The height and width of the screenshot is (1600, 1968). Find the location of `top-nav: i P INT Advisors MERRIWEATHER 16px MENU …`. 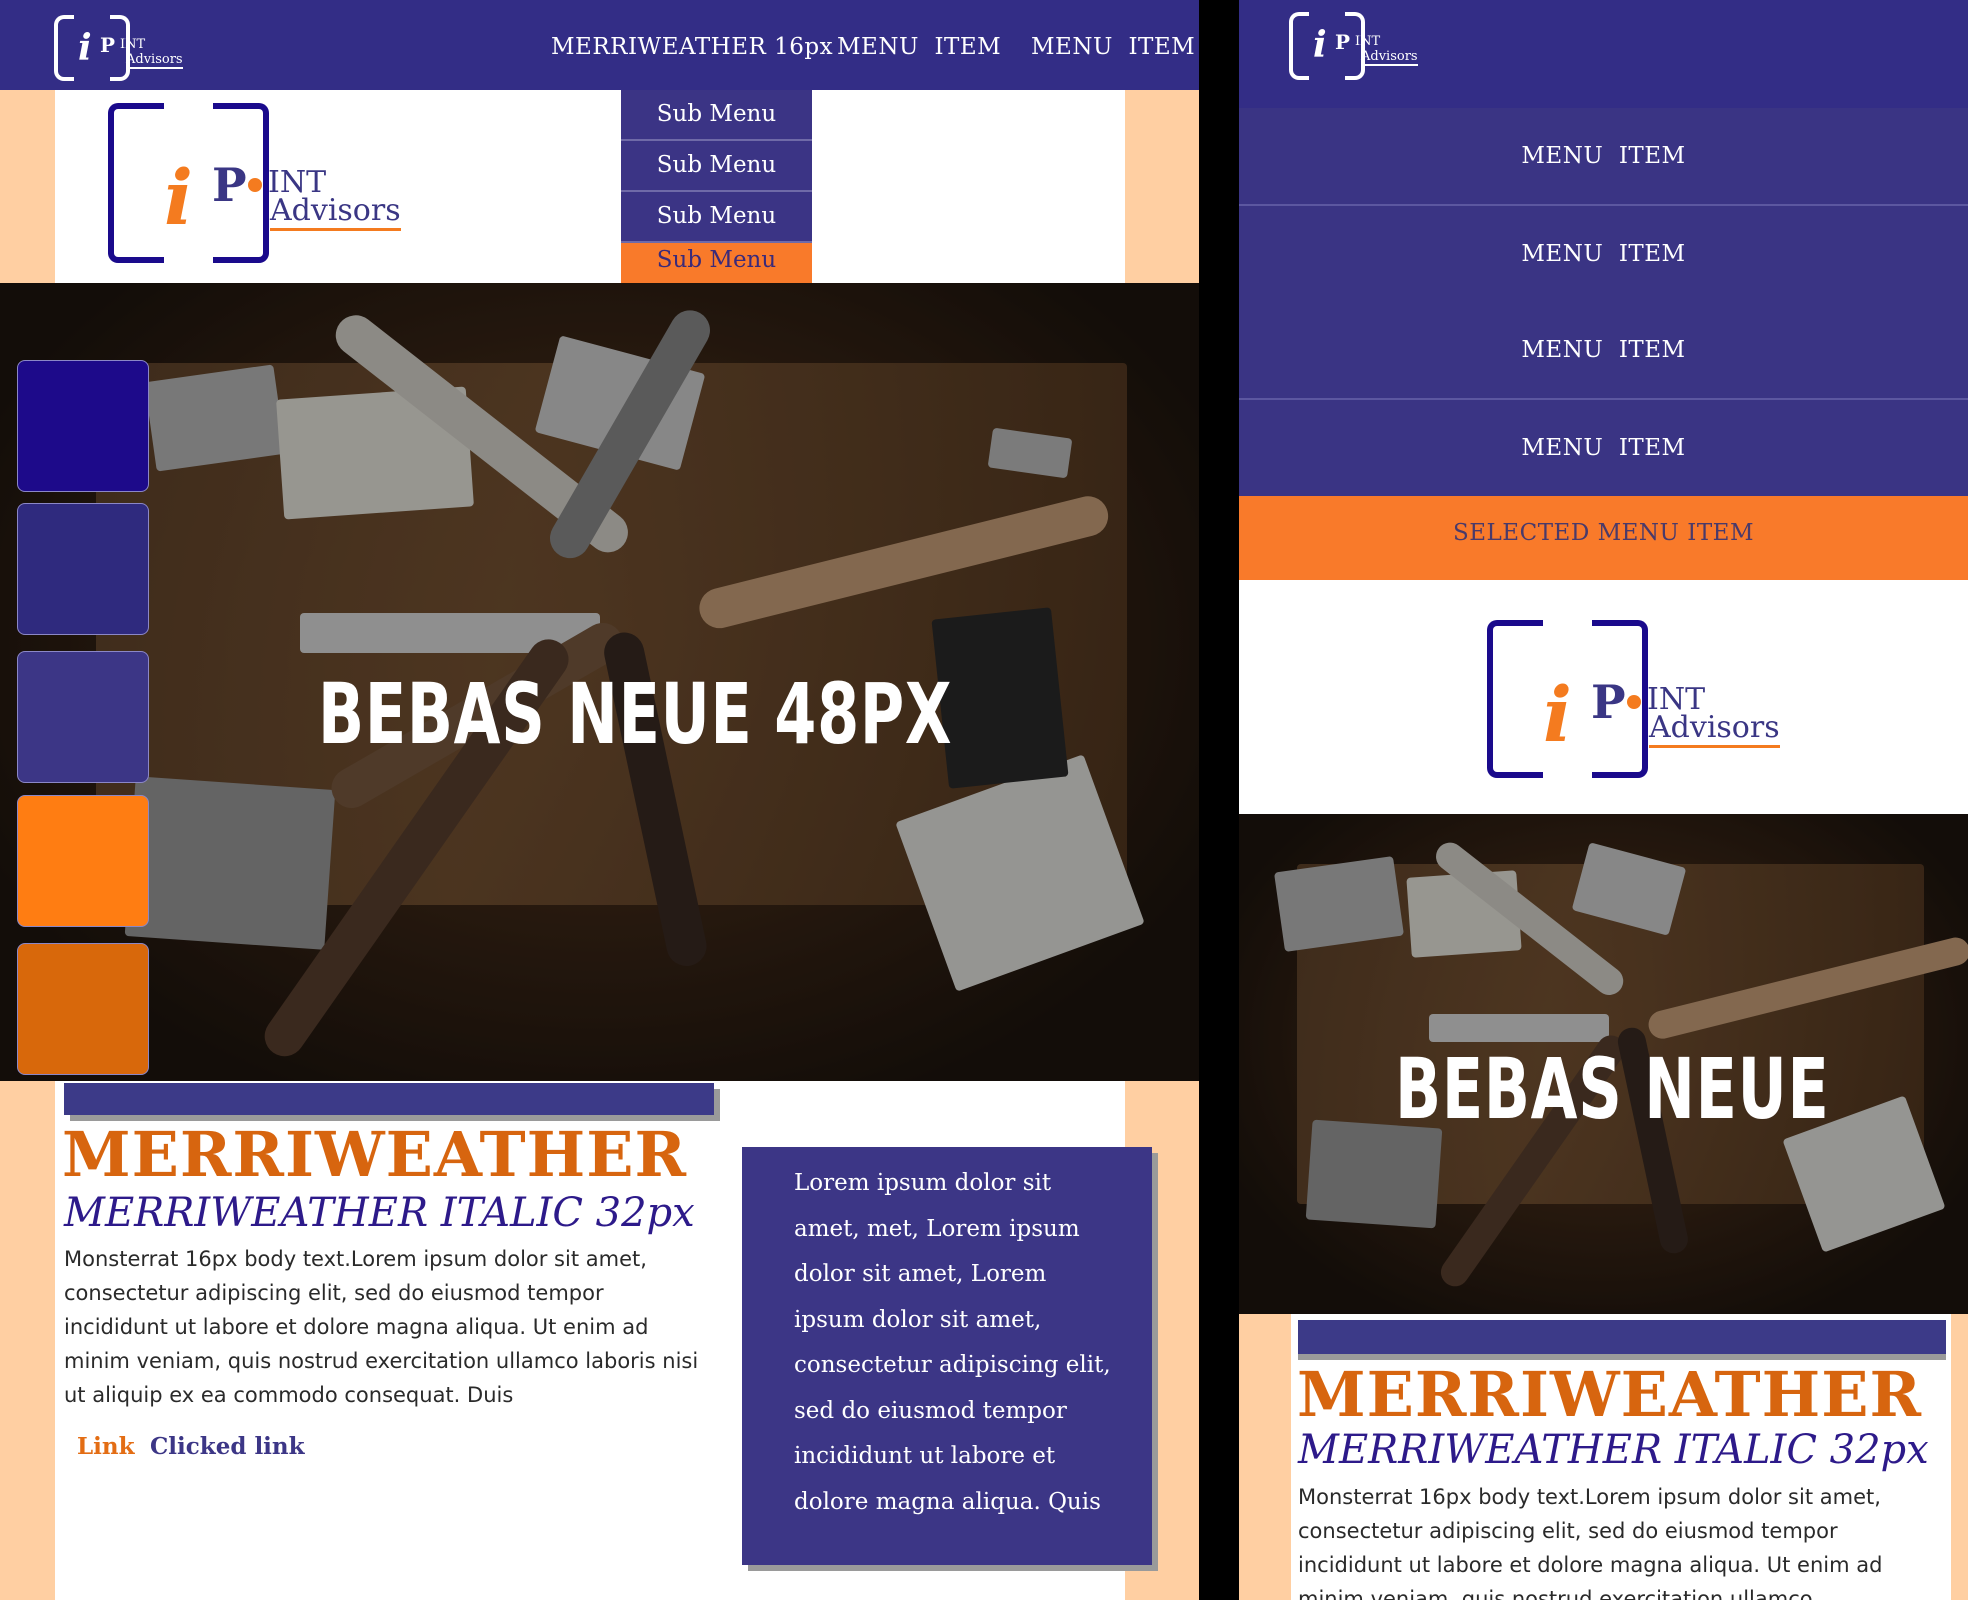

top-nav: i P INT Advisors MERRIWEATHER 16px MENU … is located at coordinates (599, 45).